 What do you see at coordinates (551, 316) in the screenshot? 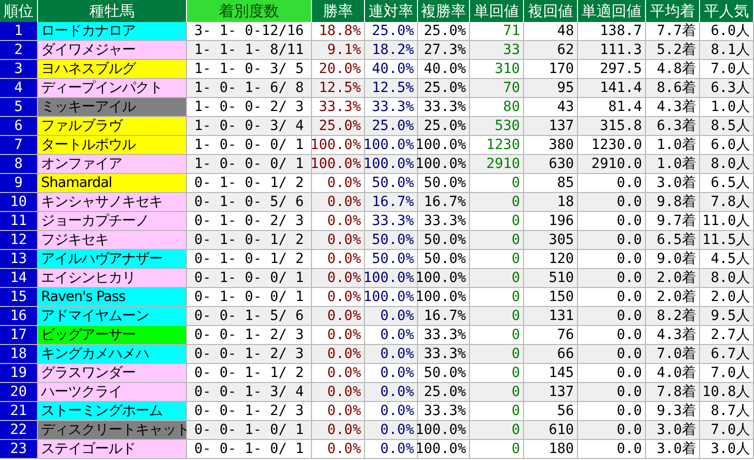
I see `table-cell: 131` at bounding box center [551, 316].